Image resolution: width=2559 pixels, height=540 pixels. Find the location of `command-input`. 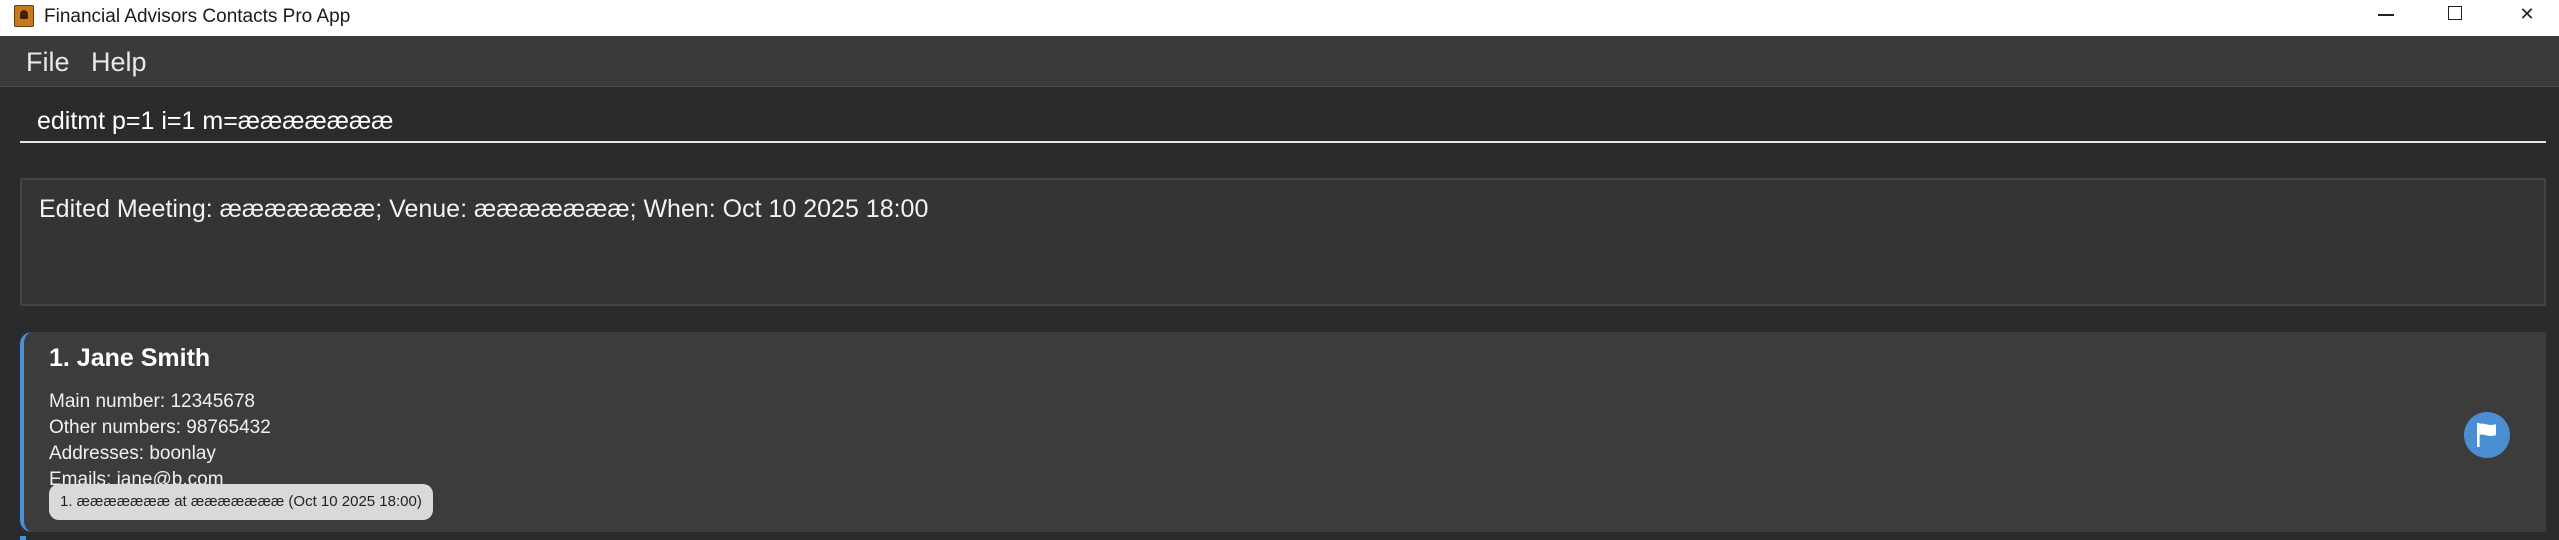

command-input is located at coordinates (1283, 122).